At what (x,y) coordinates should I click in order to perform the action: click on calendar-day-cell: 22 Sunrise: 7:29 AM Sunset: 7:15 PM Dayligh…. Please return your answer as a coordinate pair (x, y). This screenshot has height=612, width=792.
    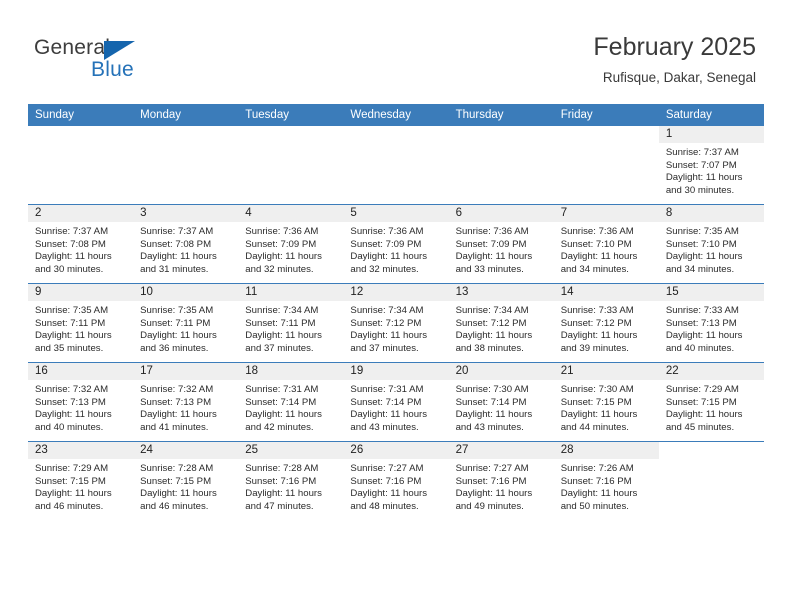
    Looking at the image, I should click on (711, 402).